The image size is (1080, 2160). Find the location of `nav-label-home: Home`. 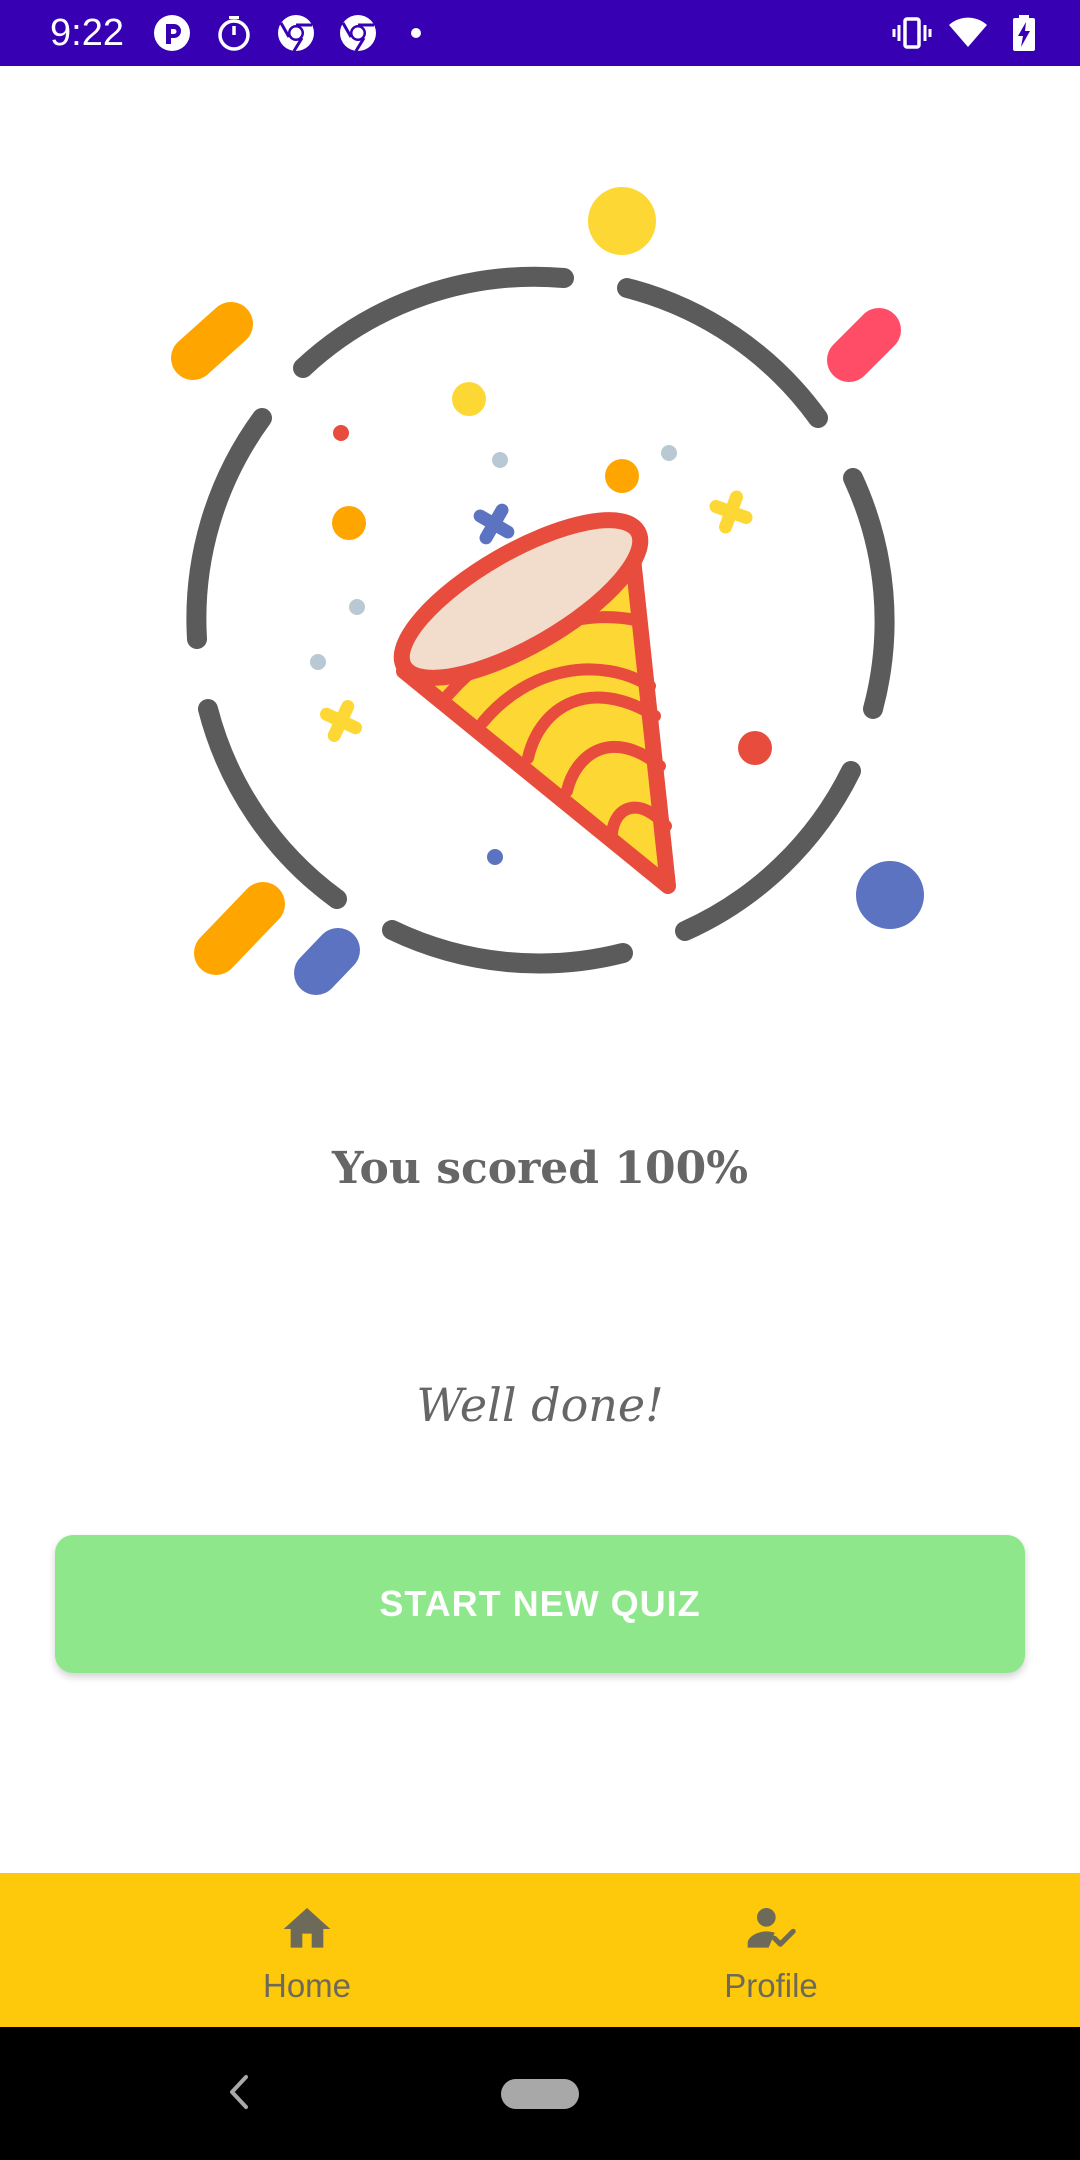

nav-label-home: Home is located at coordinates (307, 1985).